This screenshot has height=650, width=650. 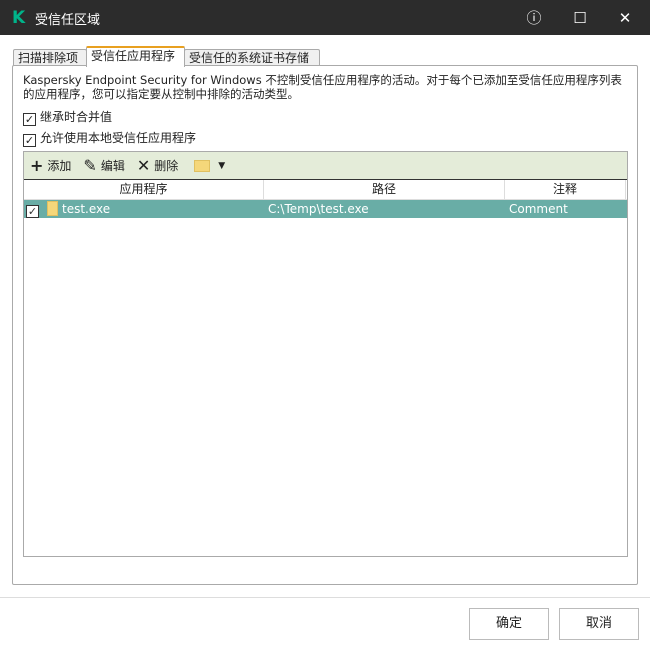 I want to click on toolbar: + 添加 ✎ 编辑 ✕ 删除 ▼, so click(x=325, y=166).